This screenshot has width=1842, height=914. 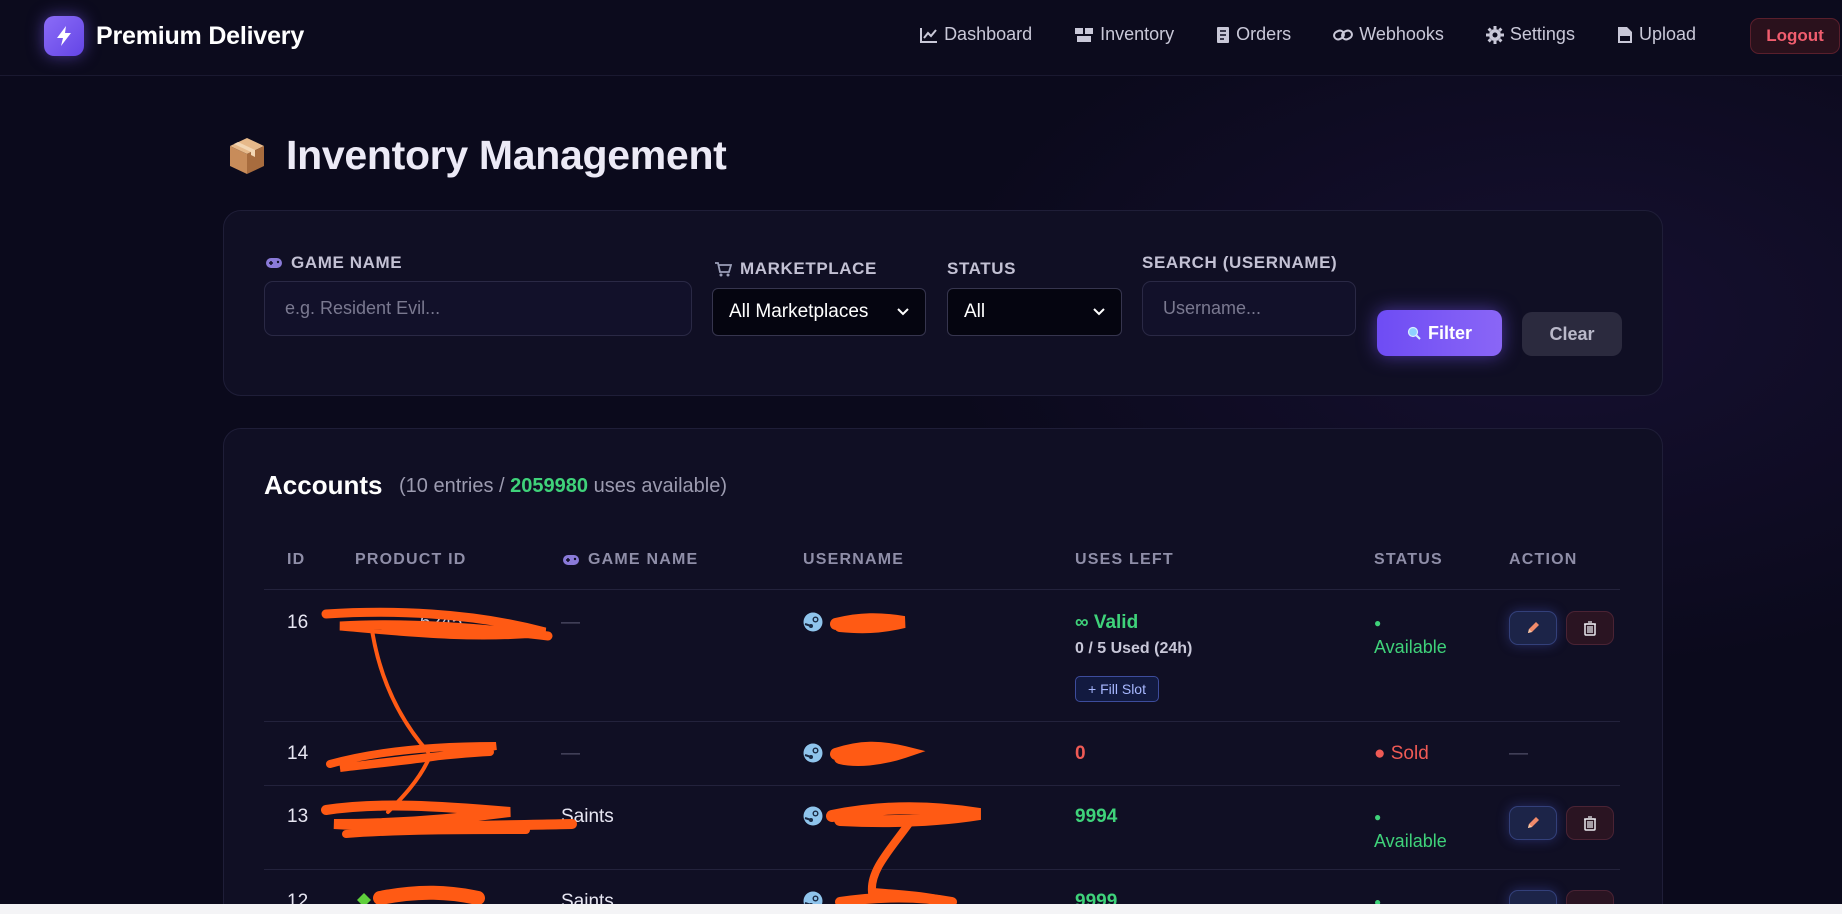 I want to click on col-uses-left: USES LEFT, so click(x=1124, y=560).